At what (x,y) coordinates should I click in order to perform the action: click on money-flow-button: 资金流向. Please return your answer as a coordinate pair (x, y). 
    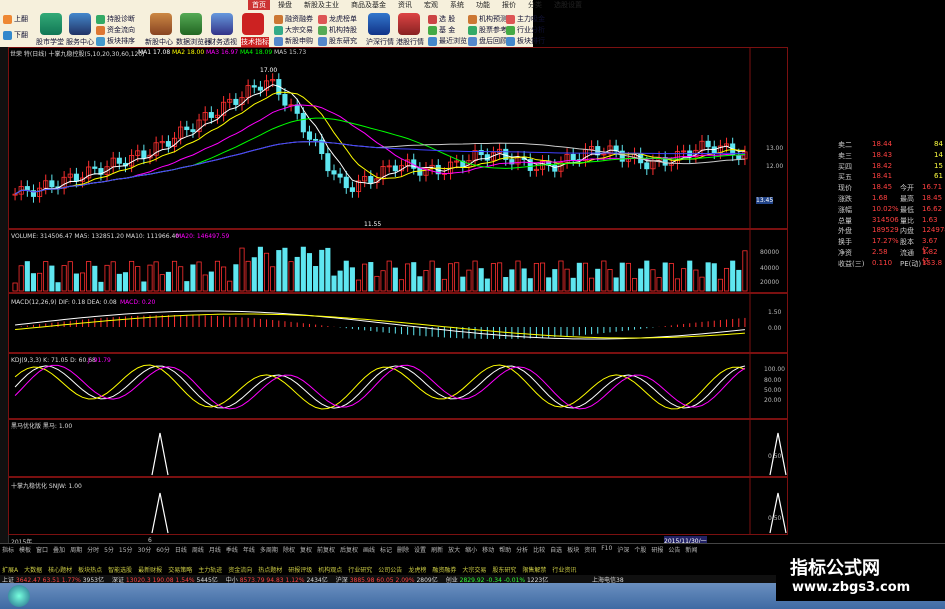
    Looking at the image, I should click on (115, 30).